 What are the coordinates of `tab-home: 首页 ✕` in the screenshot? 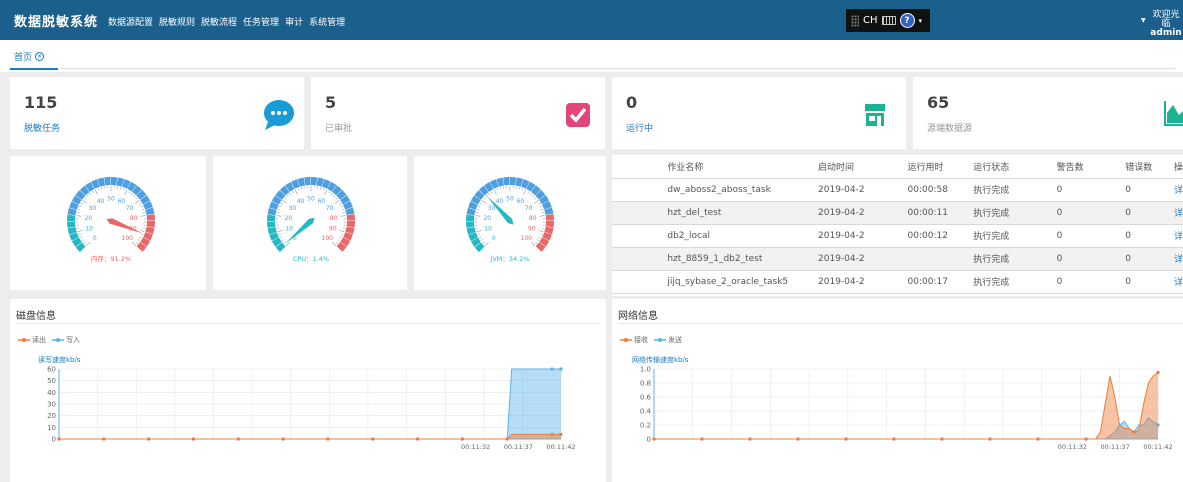 It's located at (29, 56).